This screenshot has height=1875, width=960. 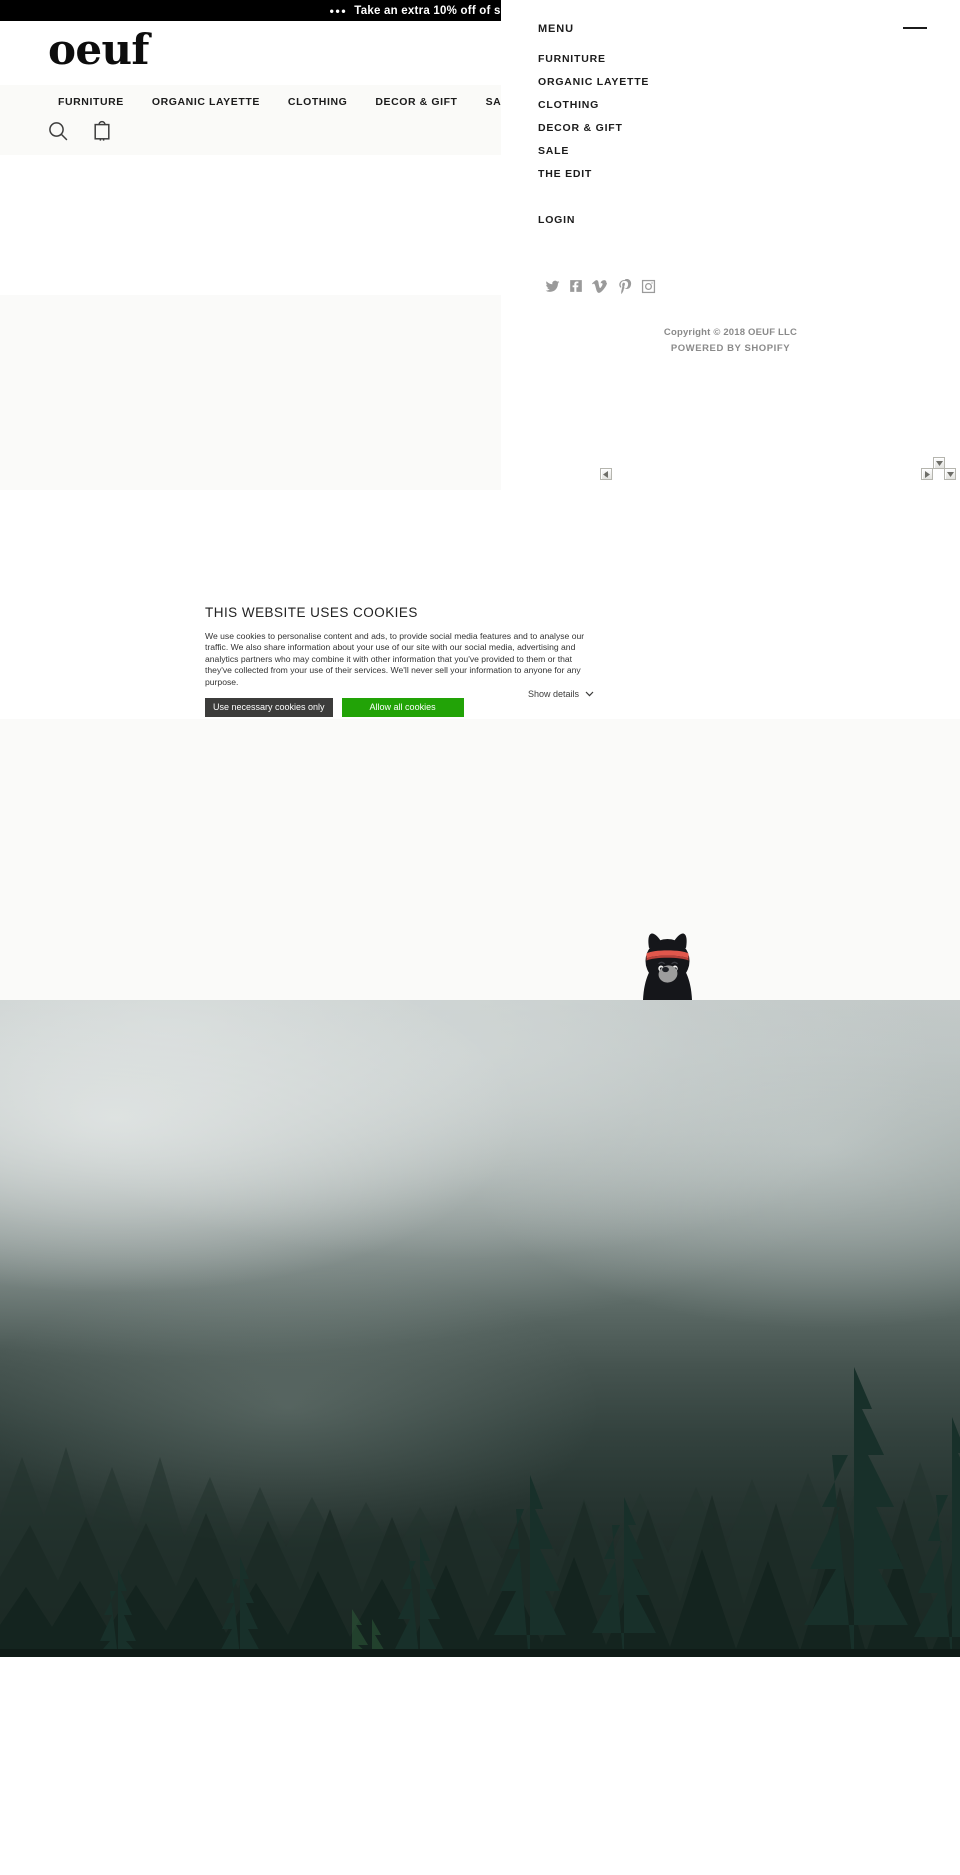 I want to click on nav-item-clothing: CLOTHING, so click(x=317, y=102).